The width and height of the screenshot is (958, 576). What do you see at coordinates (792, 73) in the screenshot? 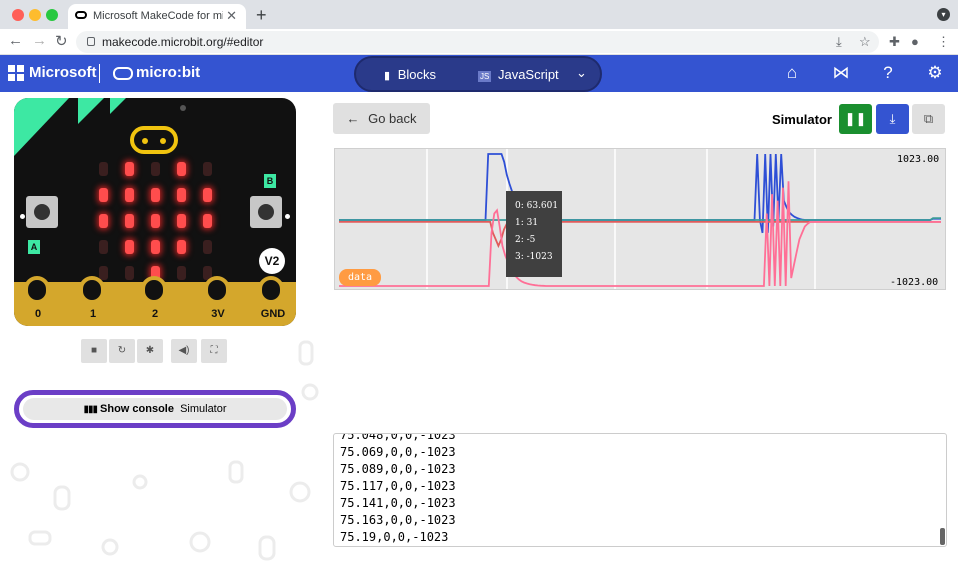
I see `home-icon: ⌂` at bounding box center [792, 73].